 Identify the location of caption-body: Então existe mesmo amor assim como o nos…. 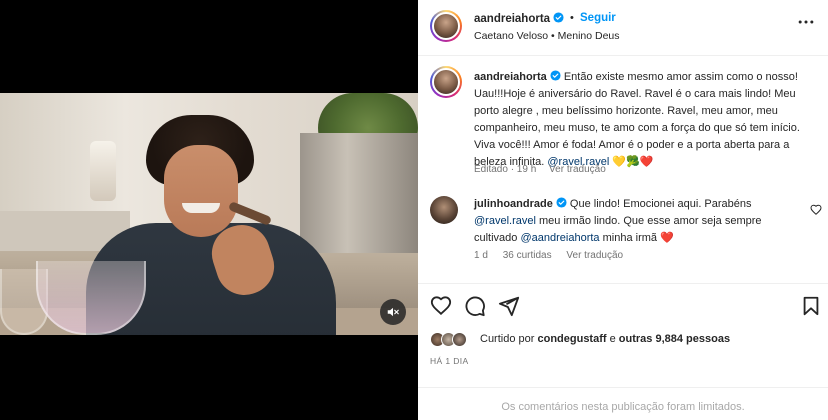
(637, 119).